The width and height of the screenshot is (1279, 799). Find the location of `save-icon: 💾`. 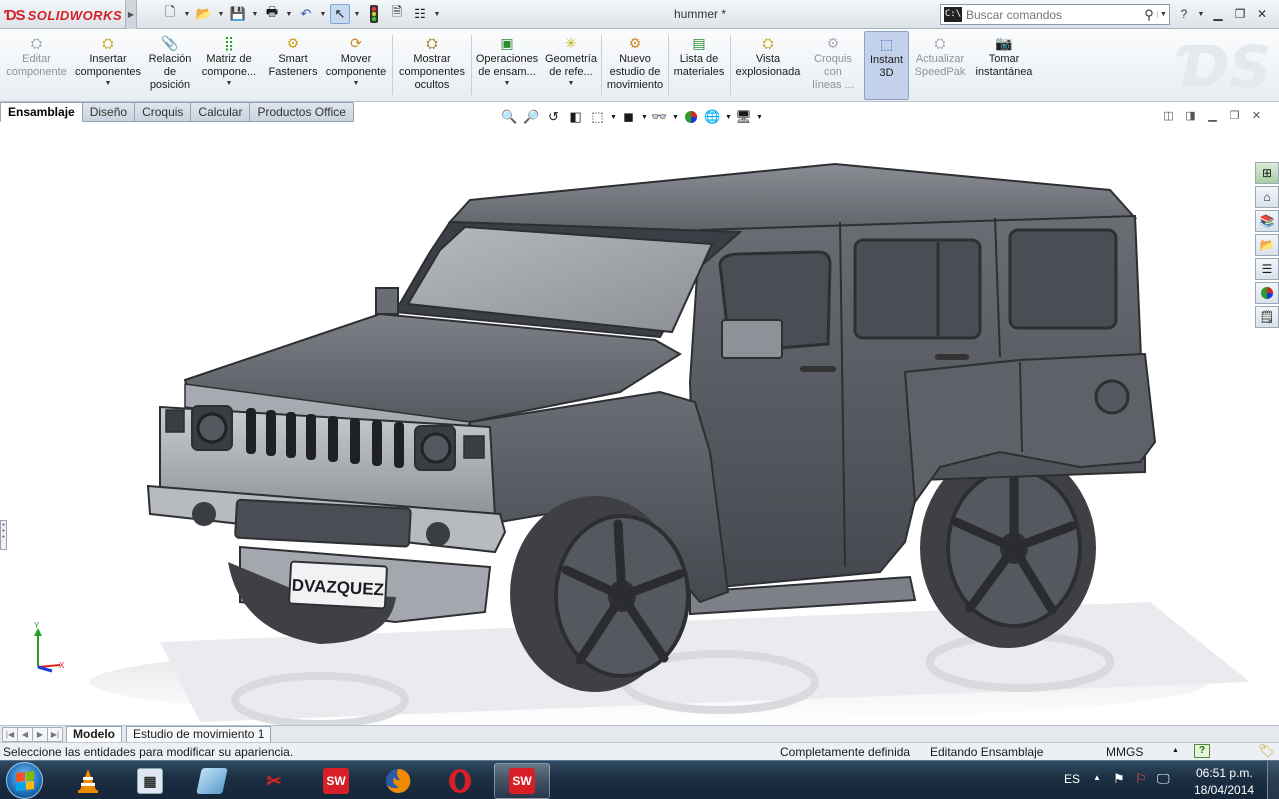

save-icon: 💾 is located at coordinates (238, 14).